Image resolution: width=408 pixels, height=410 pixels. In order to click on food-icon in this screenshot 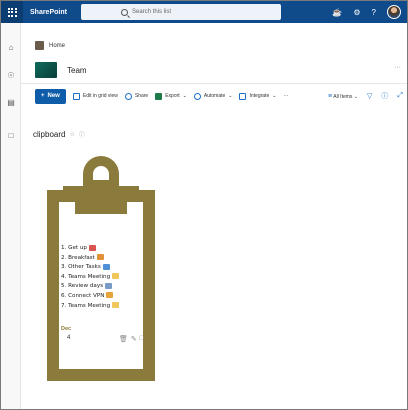, I will do `click(100, 257)`.